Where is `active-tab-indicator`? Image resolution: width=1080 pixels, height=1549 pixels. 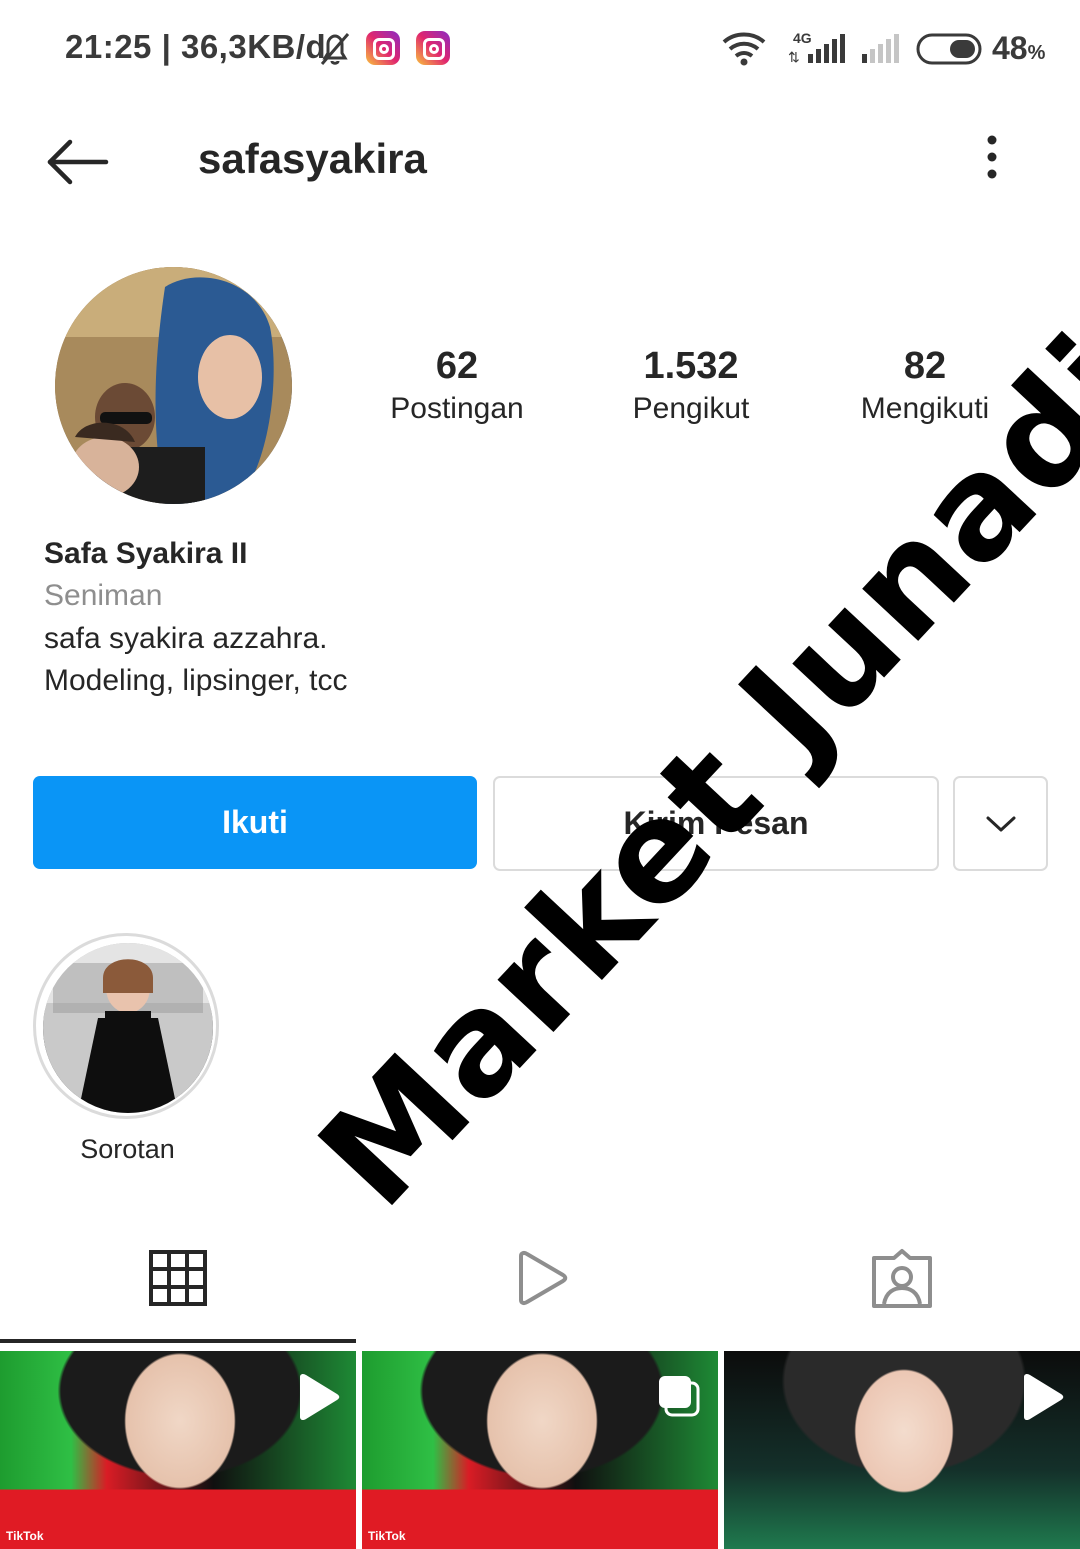
active-tab-indicator is located at coordinates (178, 1341).